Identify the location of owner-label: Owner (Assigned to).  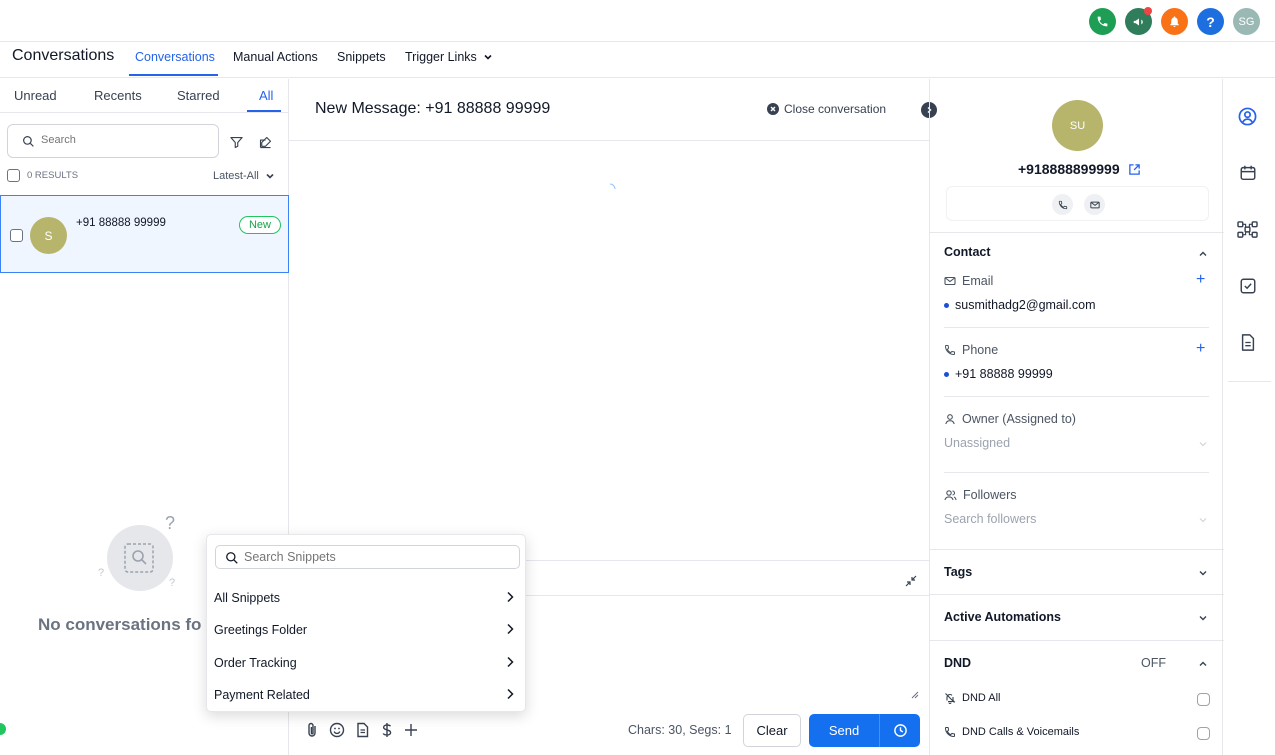
(1010, 419).